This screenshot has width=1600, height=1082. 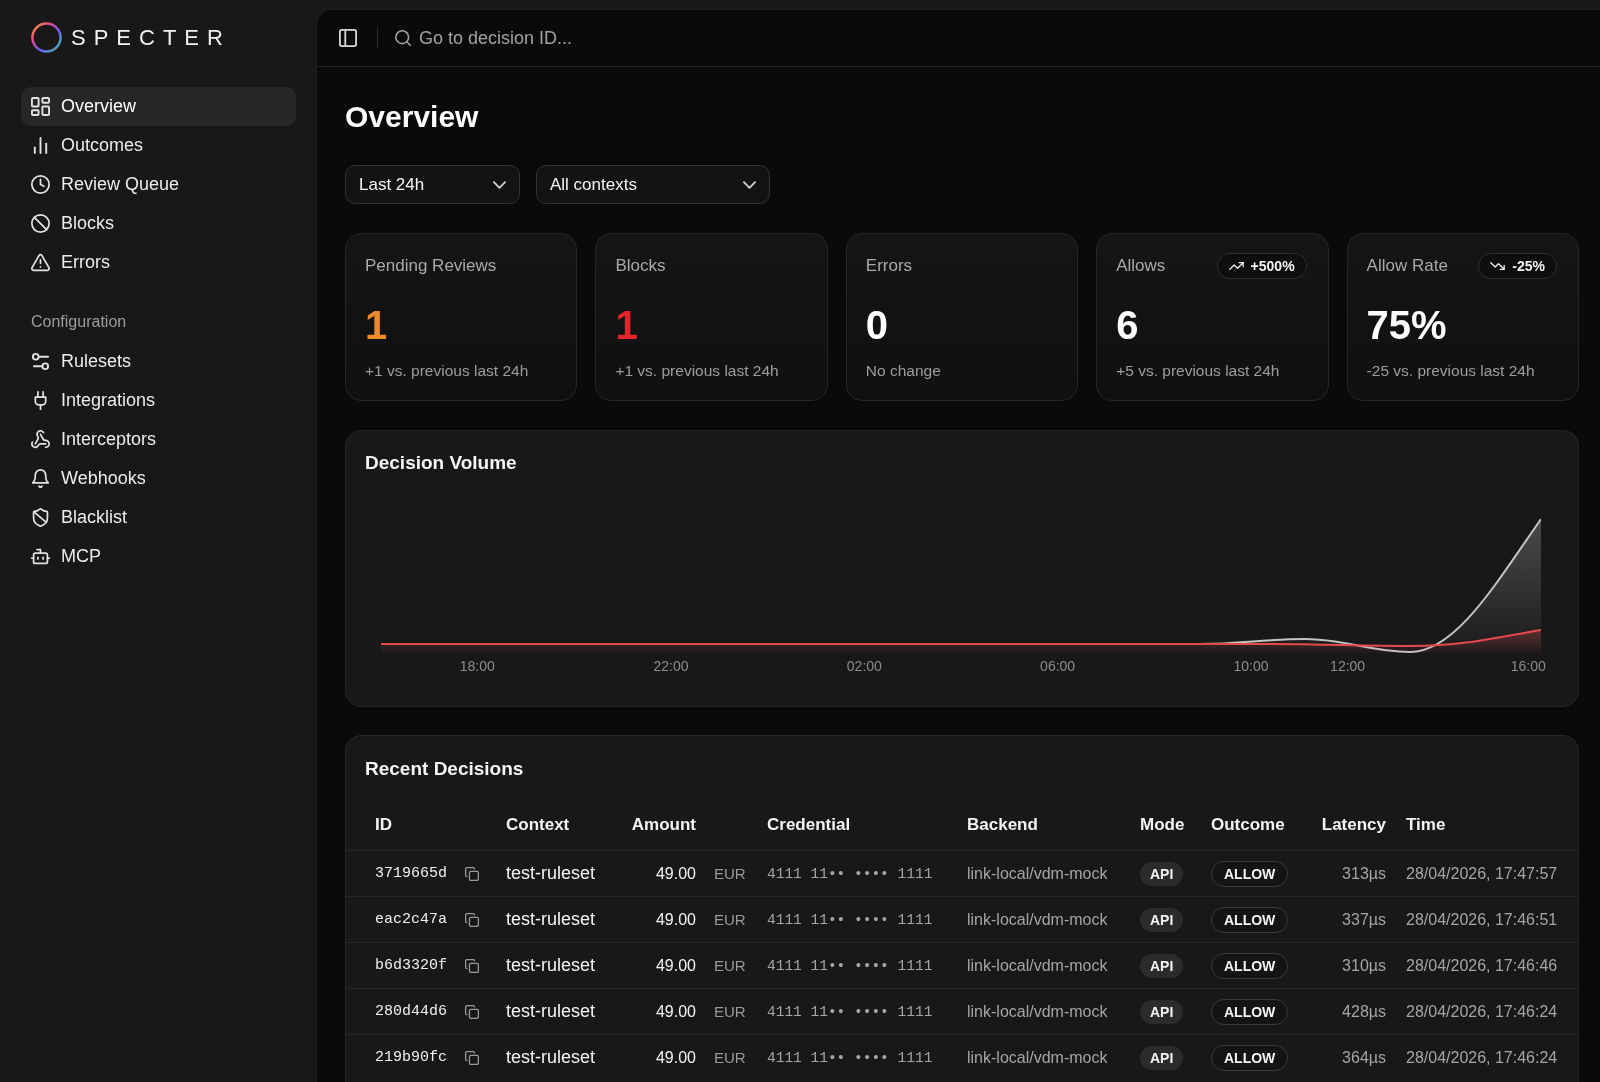 What do you see at coordinates (1482, 919) in the screenshot?
I see `timestamp: 28/04/2026, 17:46:51` at bounding box center [1482, 919].